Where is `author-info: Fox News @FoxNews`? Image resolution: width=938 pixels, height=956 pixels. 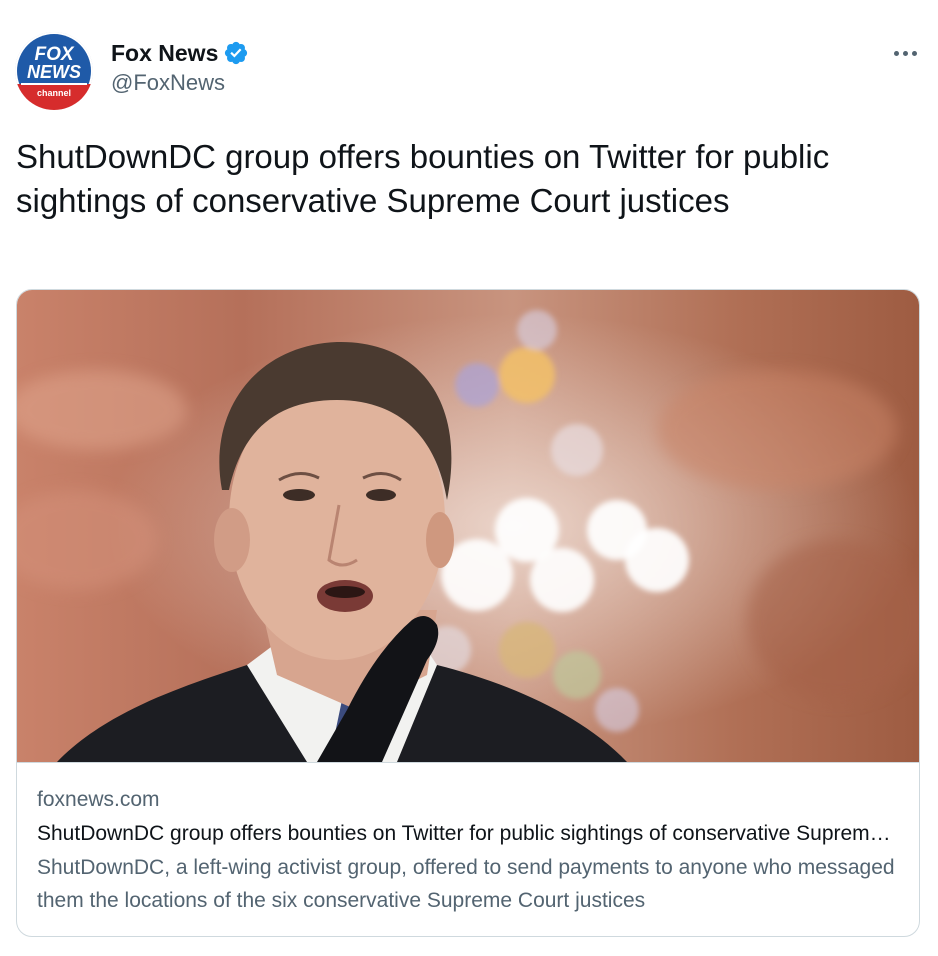 author-info: Fox News @FoxNews is located at coordinates (180, 67).